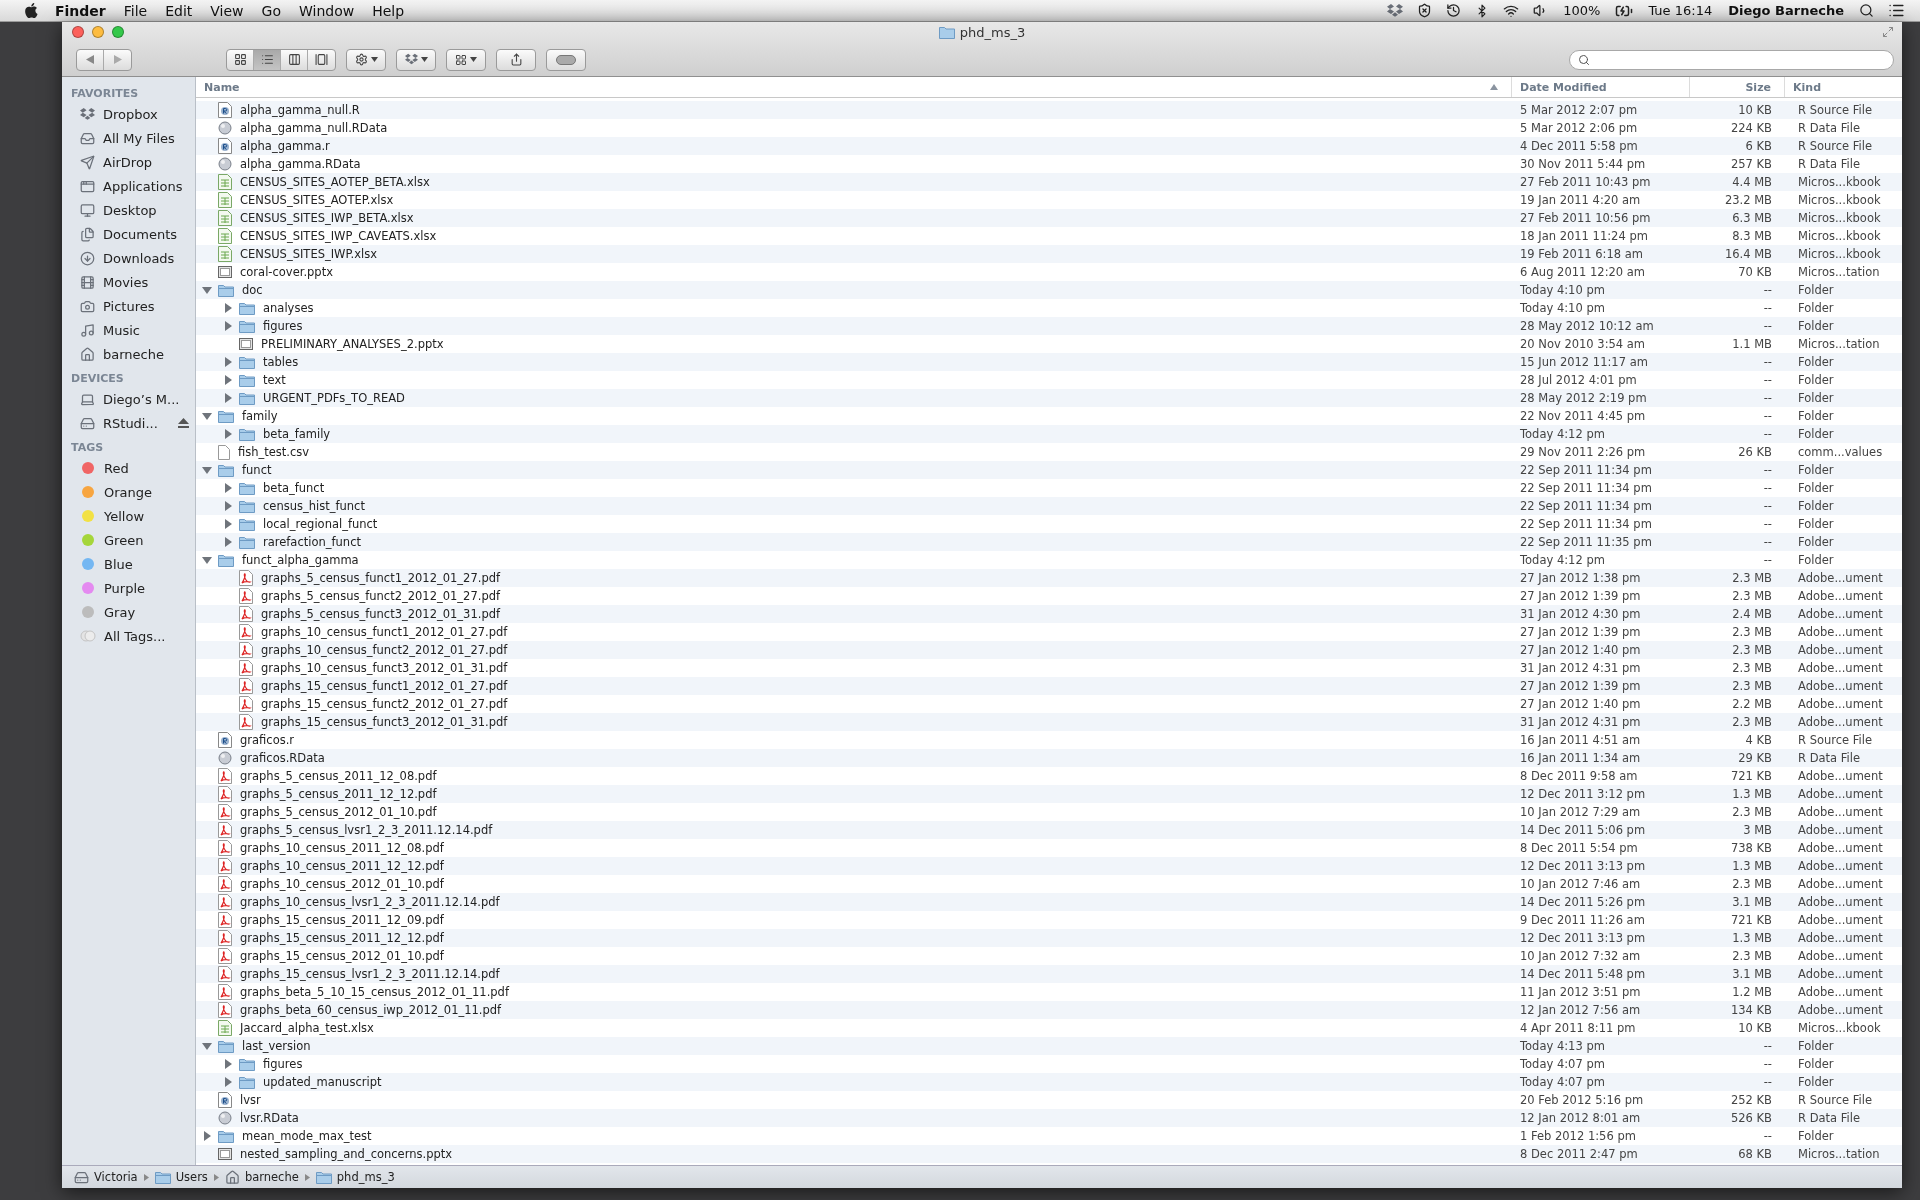 The image size is (1920, 1200). What do you see at coordinates (327, 218) in the screenshot?
I see `file-name: CENSUS_SITES_IWP_BETA.xlsx` at bounding box center [327, 218].